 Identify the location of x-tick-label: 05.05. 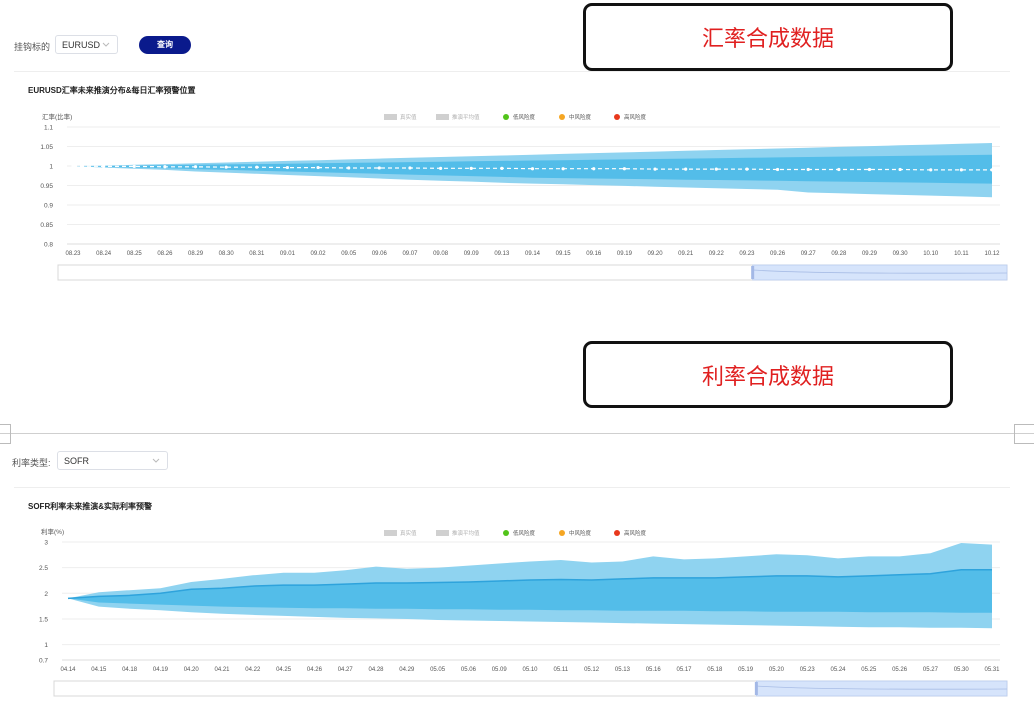
(438, 670).